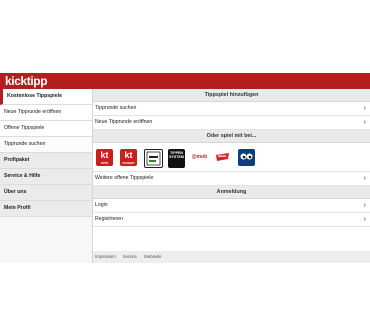 The image size is (370, 333). I want to click on tippen-icon-text: TIPPEN SYSTEM, so click(176, 155).